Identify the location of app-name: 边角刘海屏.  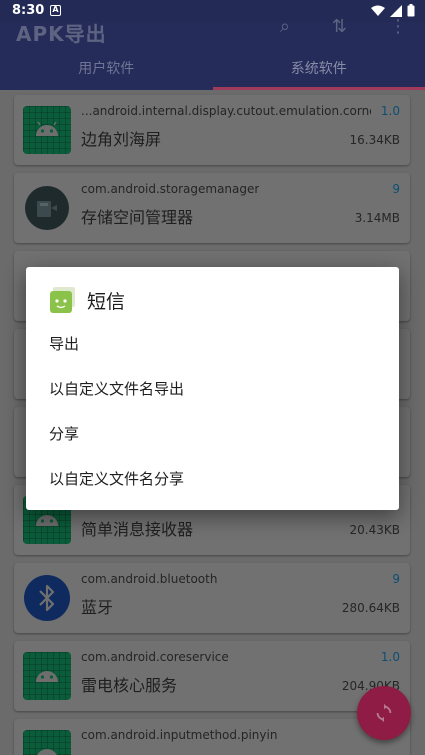
(121, 139).